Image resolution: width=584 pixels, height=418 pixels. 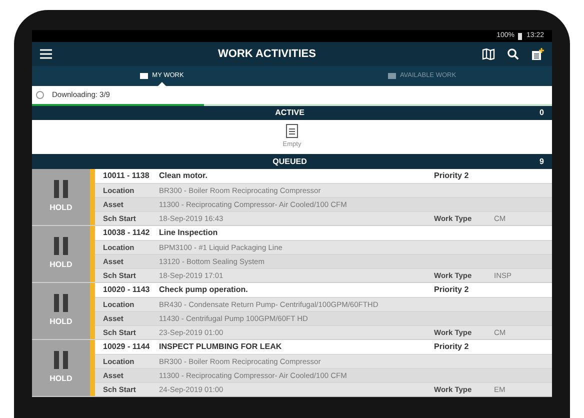 I want to click on work-order-id: 10020 - 1143, so click(x=127, y=290).